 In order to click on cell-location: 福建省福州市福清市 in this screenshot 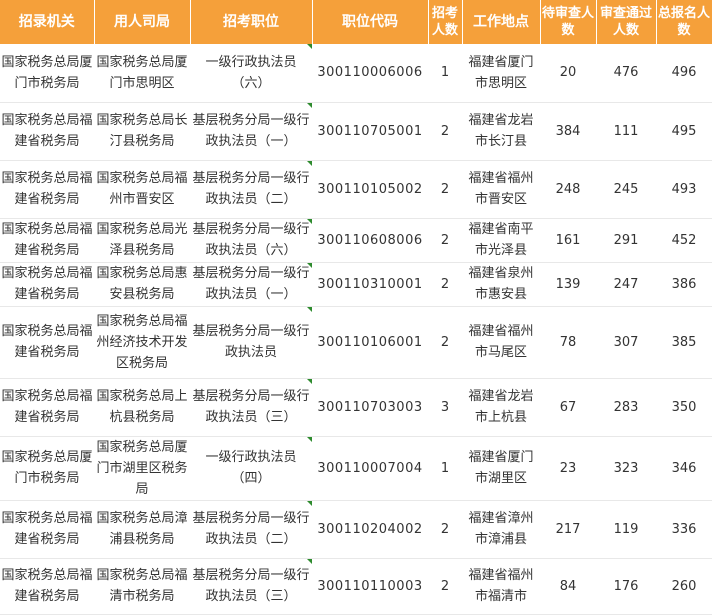, I will do `click(501, 586)`.